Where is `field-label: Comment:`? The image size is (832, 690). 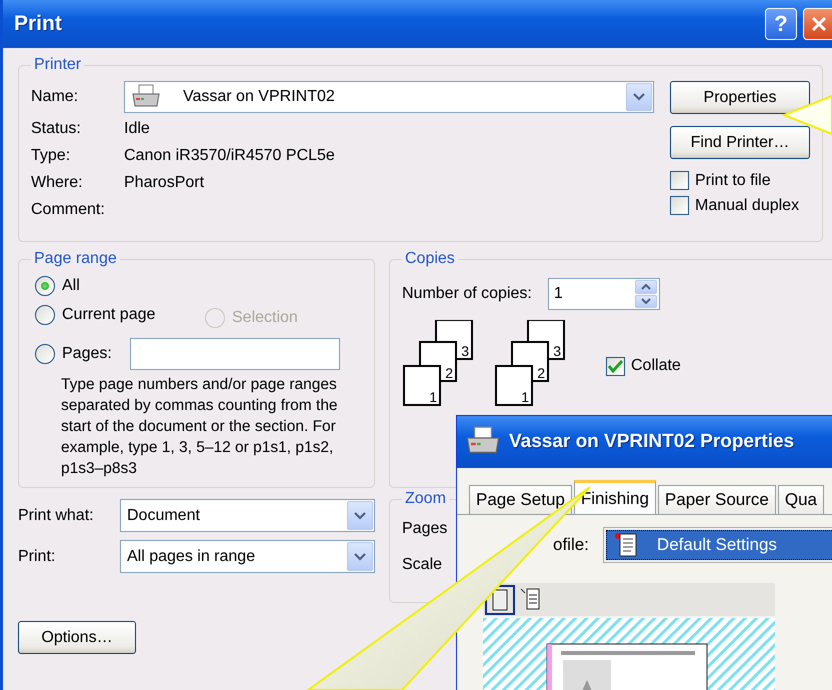 field-label: Comment: is located at coordinates (68, 210).